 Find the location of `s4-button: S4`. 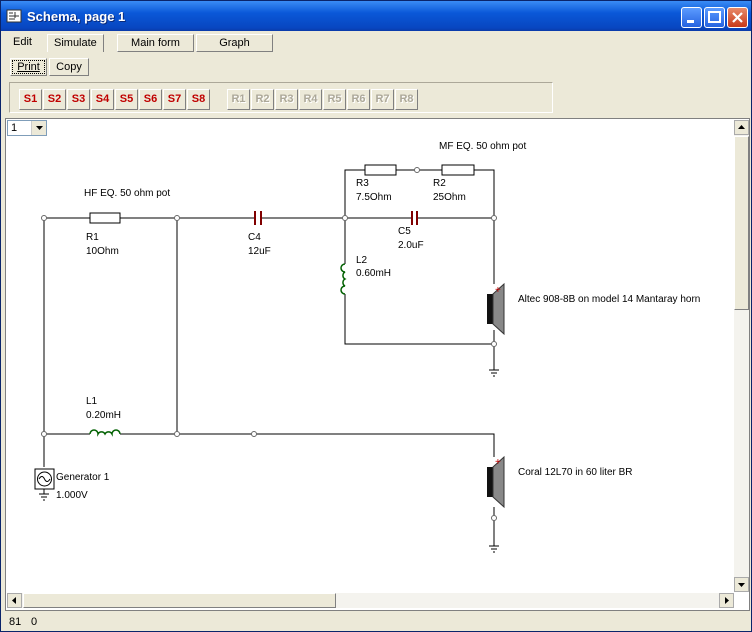

s4-button: S4 is located at coordinates (102, 99).